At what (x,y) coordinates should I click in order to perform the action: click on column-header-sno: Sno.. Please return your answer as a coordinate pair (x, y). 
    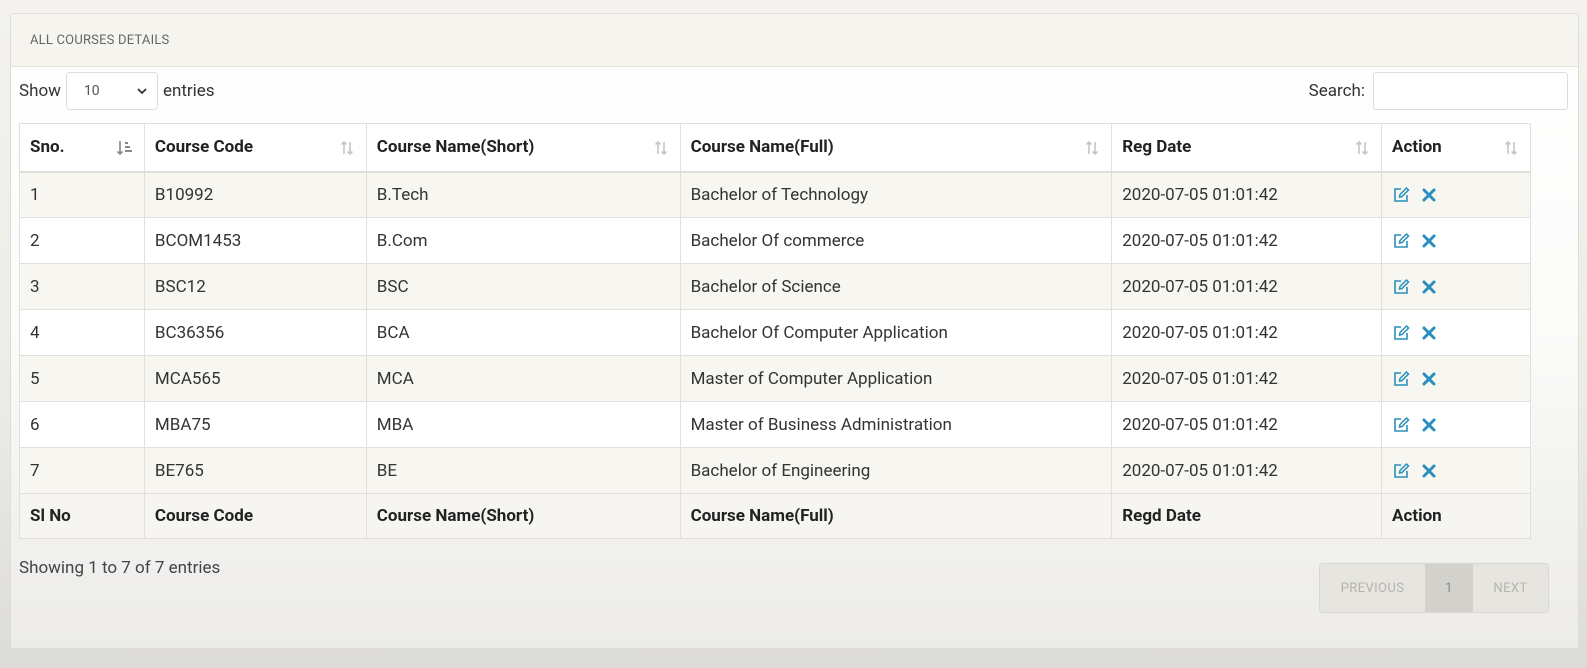
    Looking at the image, I should click on (82, 148).